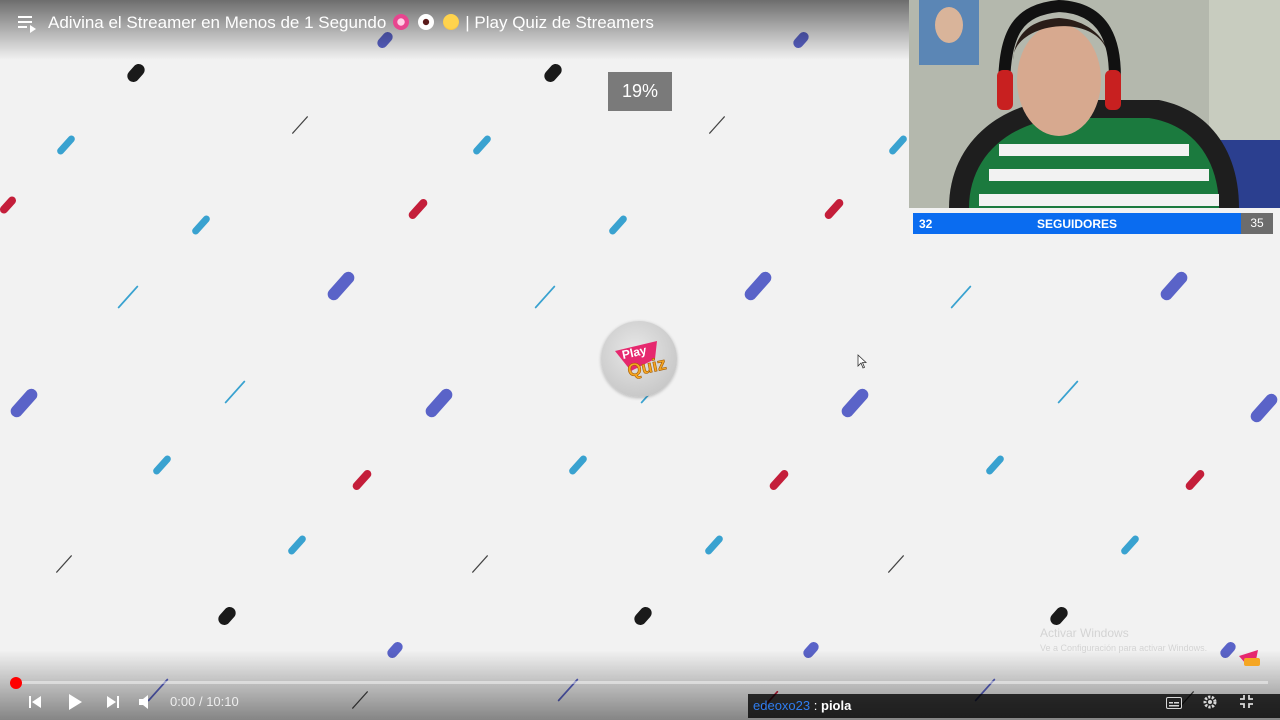 The width and height of the screenshot is (1280, 720). What do you see at coordinates (782, 705) in the screenshot?
I see `chat-username: edeoxo23` at bounding box center [782, 705].